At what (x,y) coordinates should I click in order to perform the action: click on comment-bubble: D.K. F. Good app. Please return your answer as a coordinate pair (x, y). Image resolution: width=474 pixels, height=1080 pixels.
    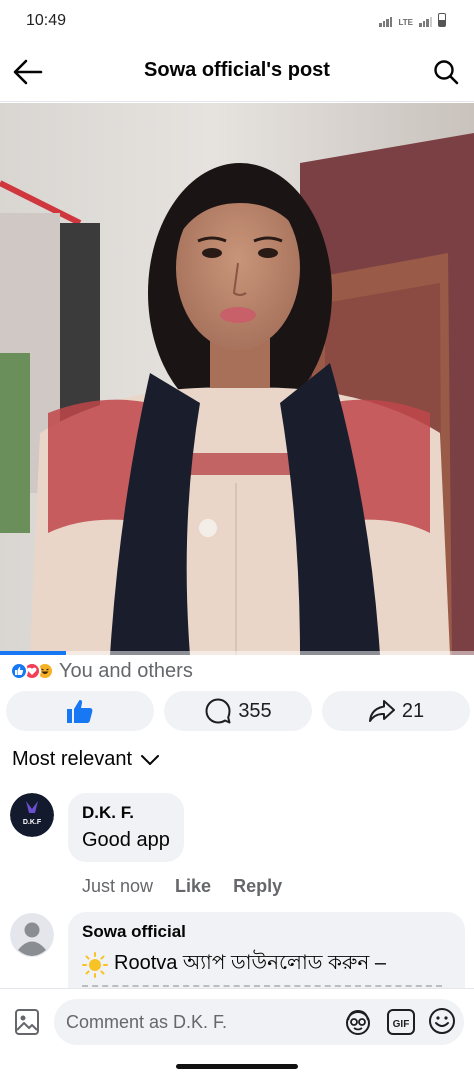
    Looking at the image, I should click on (126, 827).